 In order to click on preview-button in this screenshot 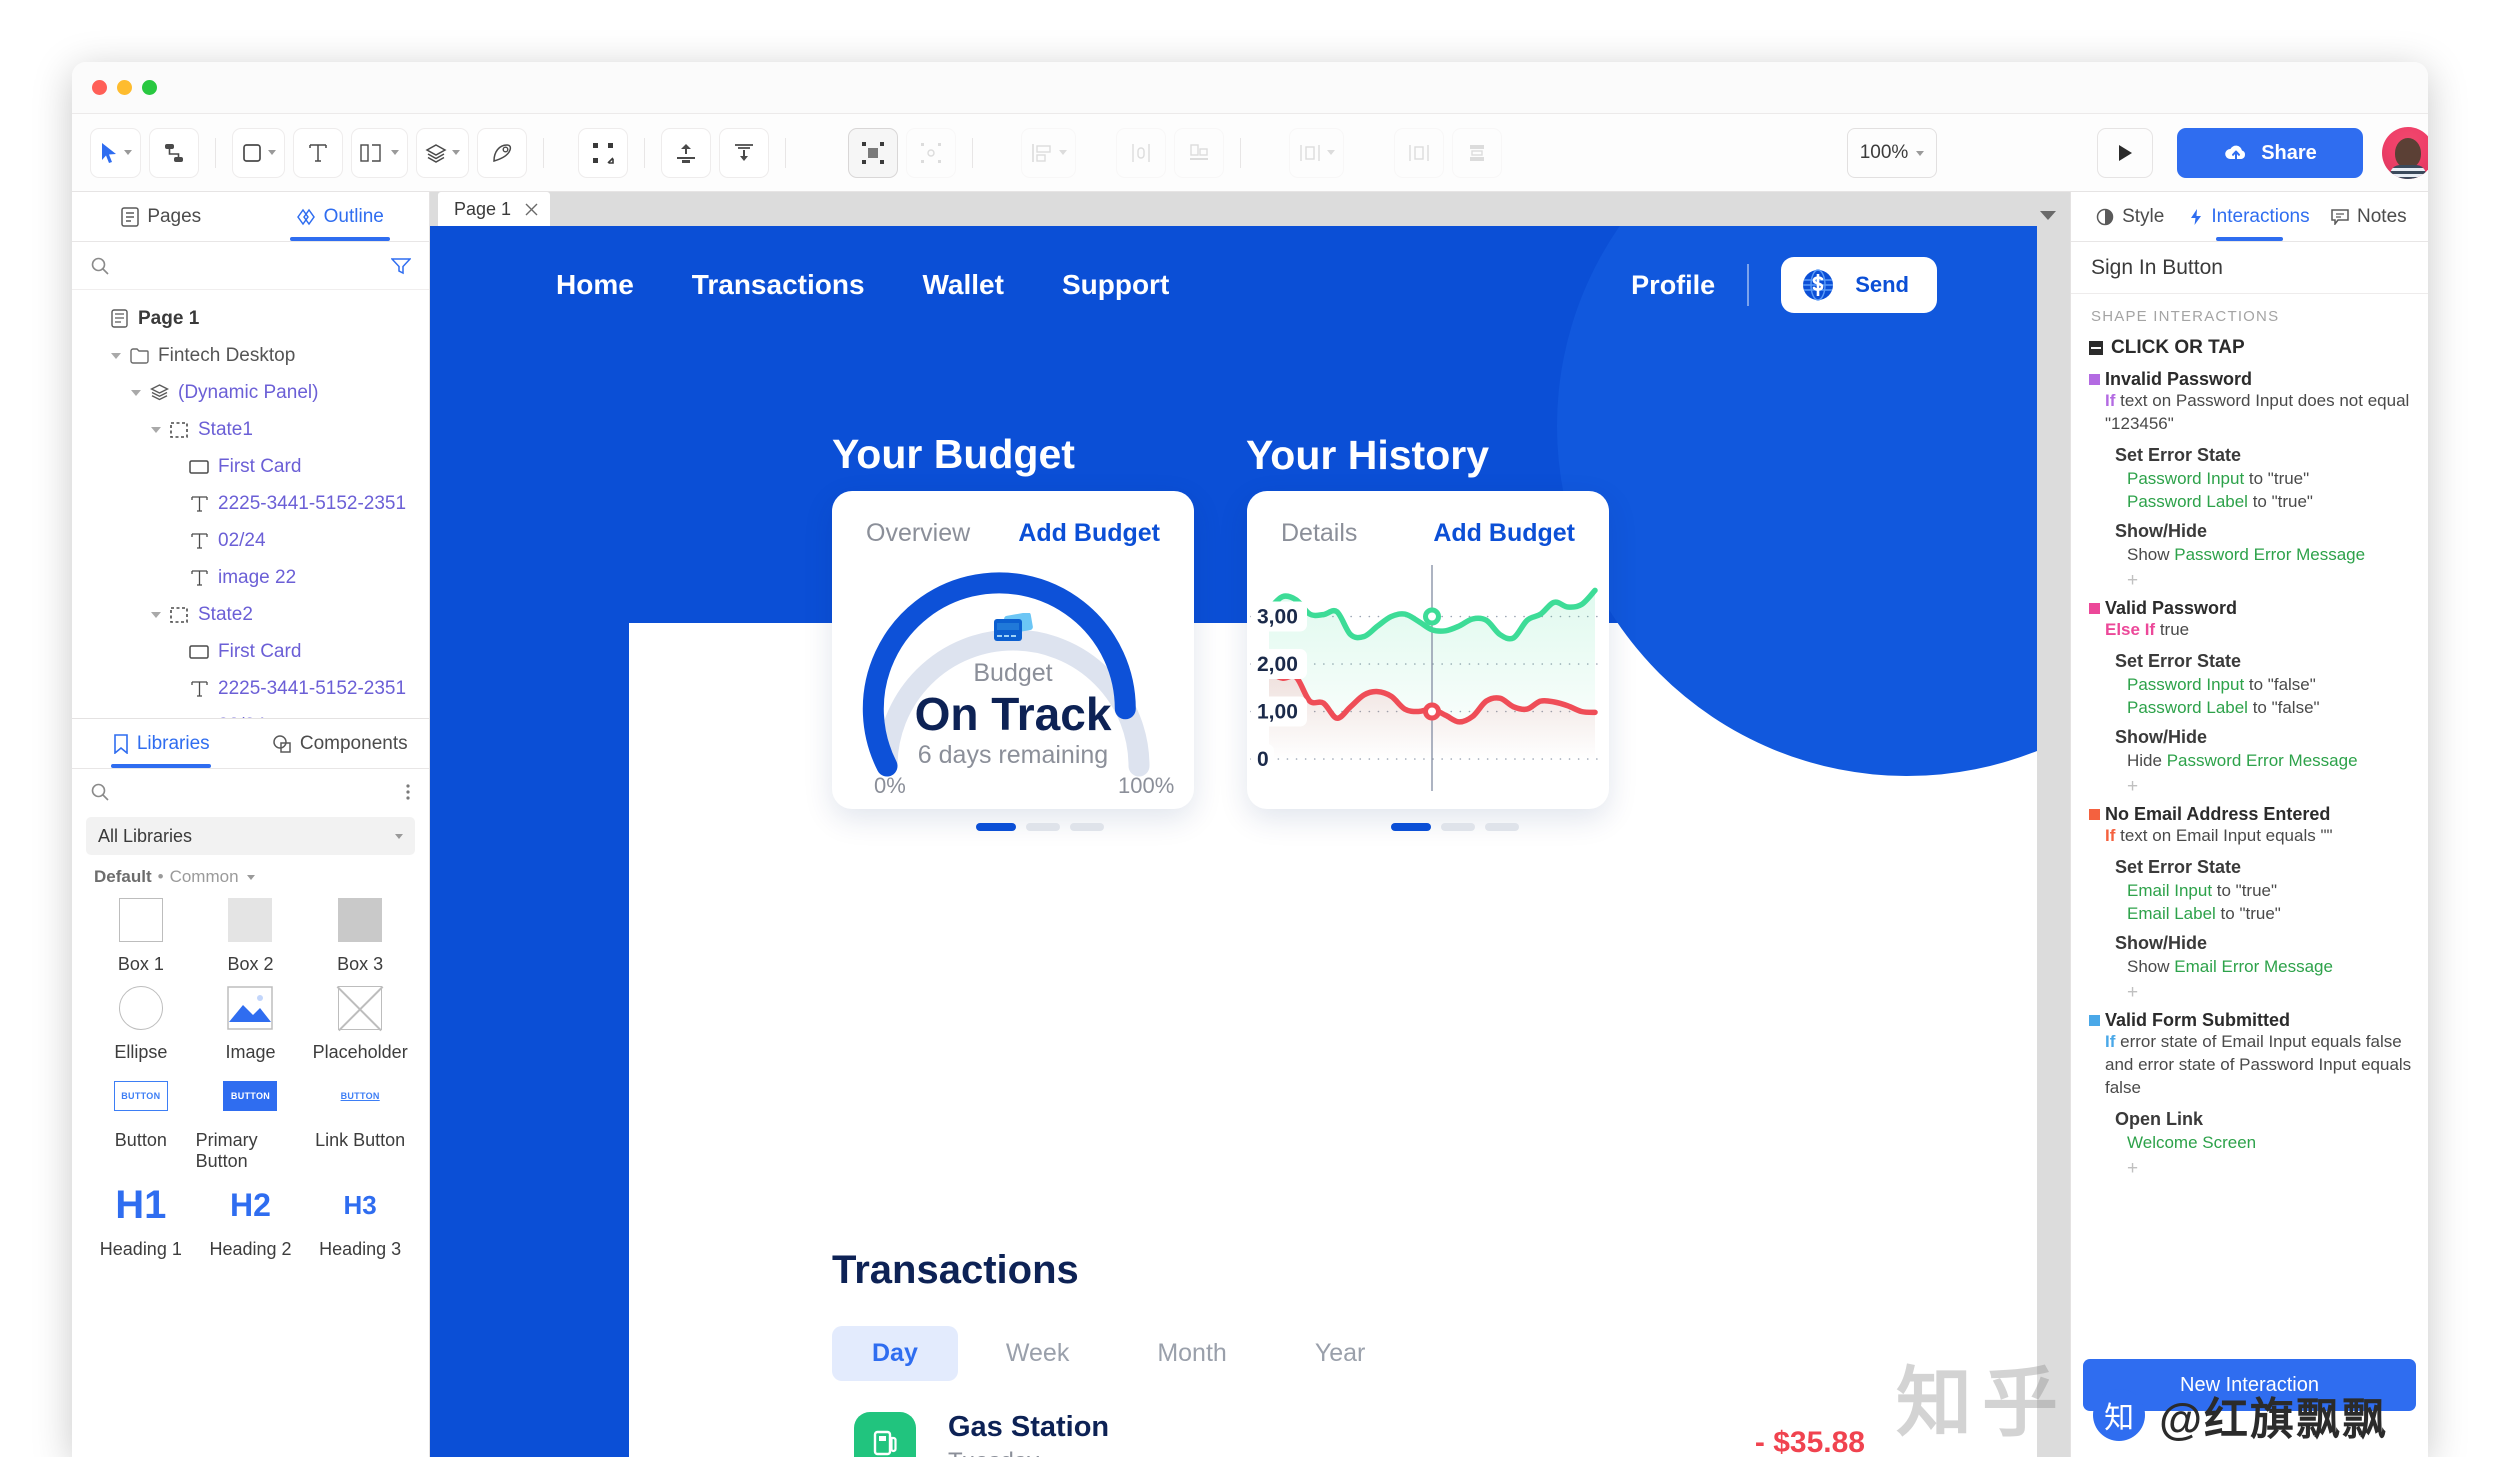, I will do `click(2125, 153)`.